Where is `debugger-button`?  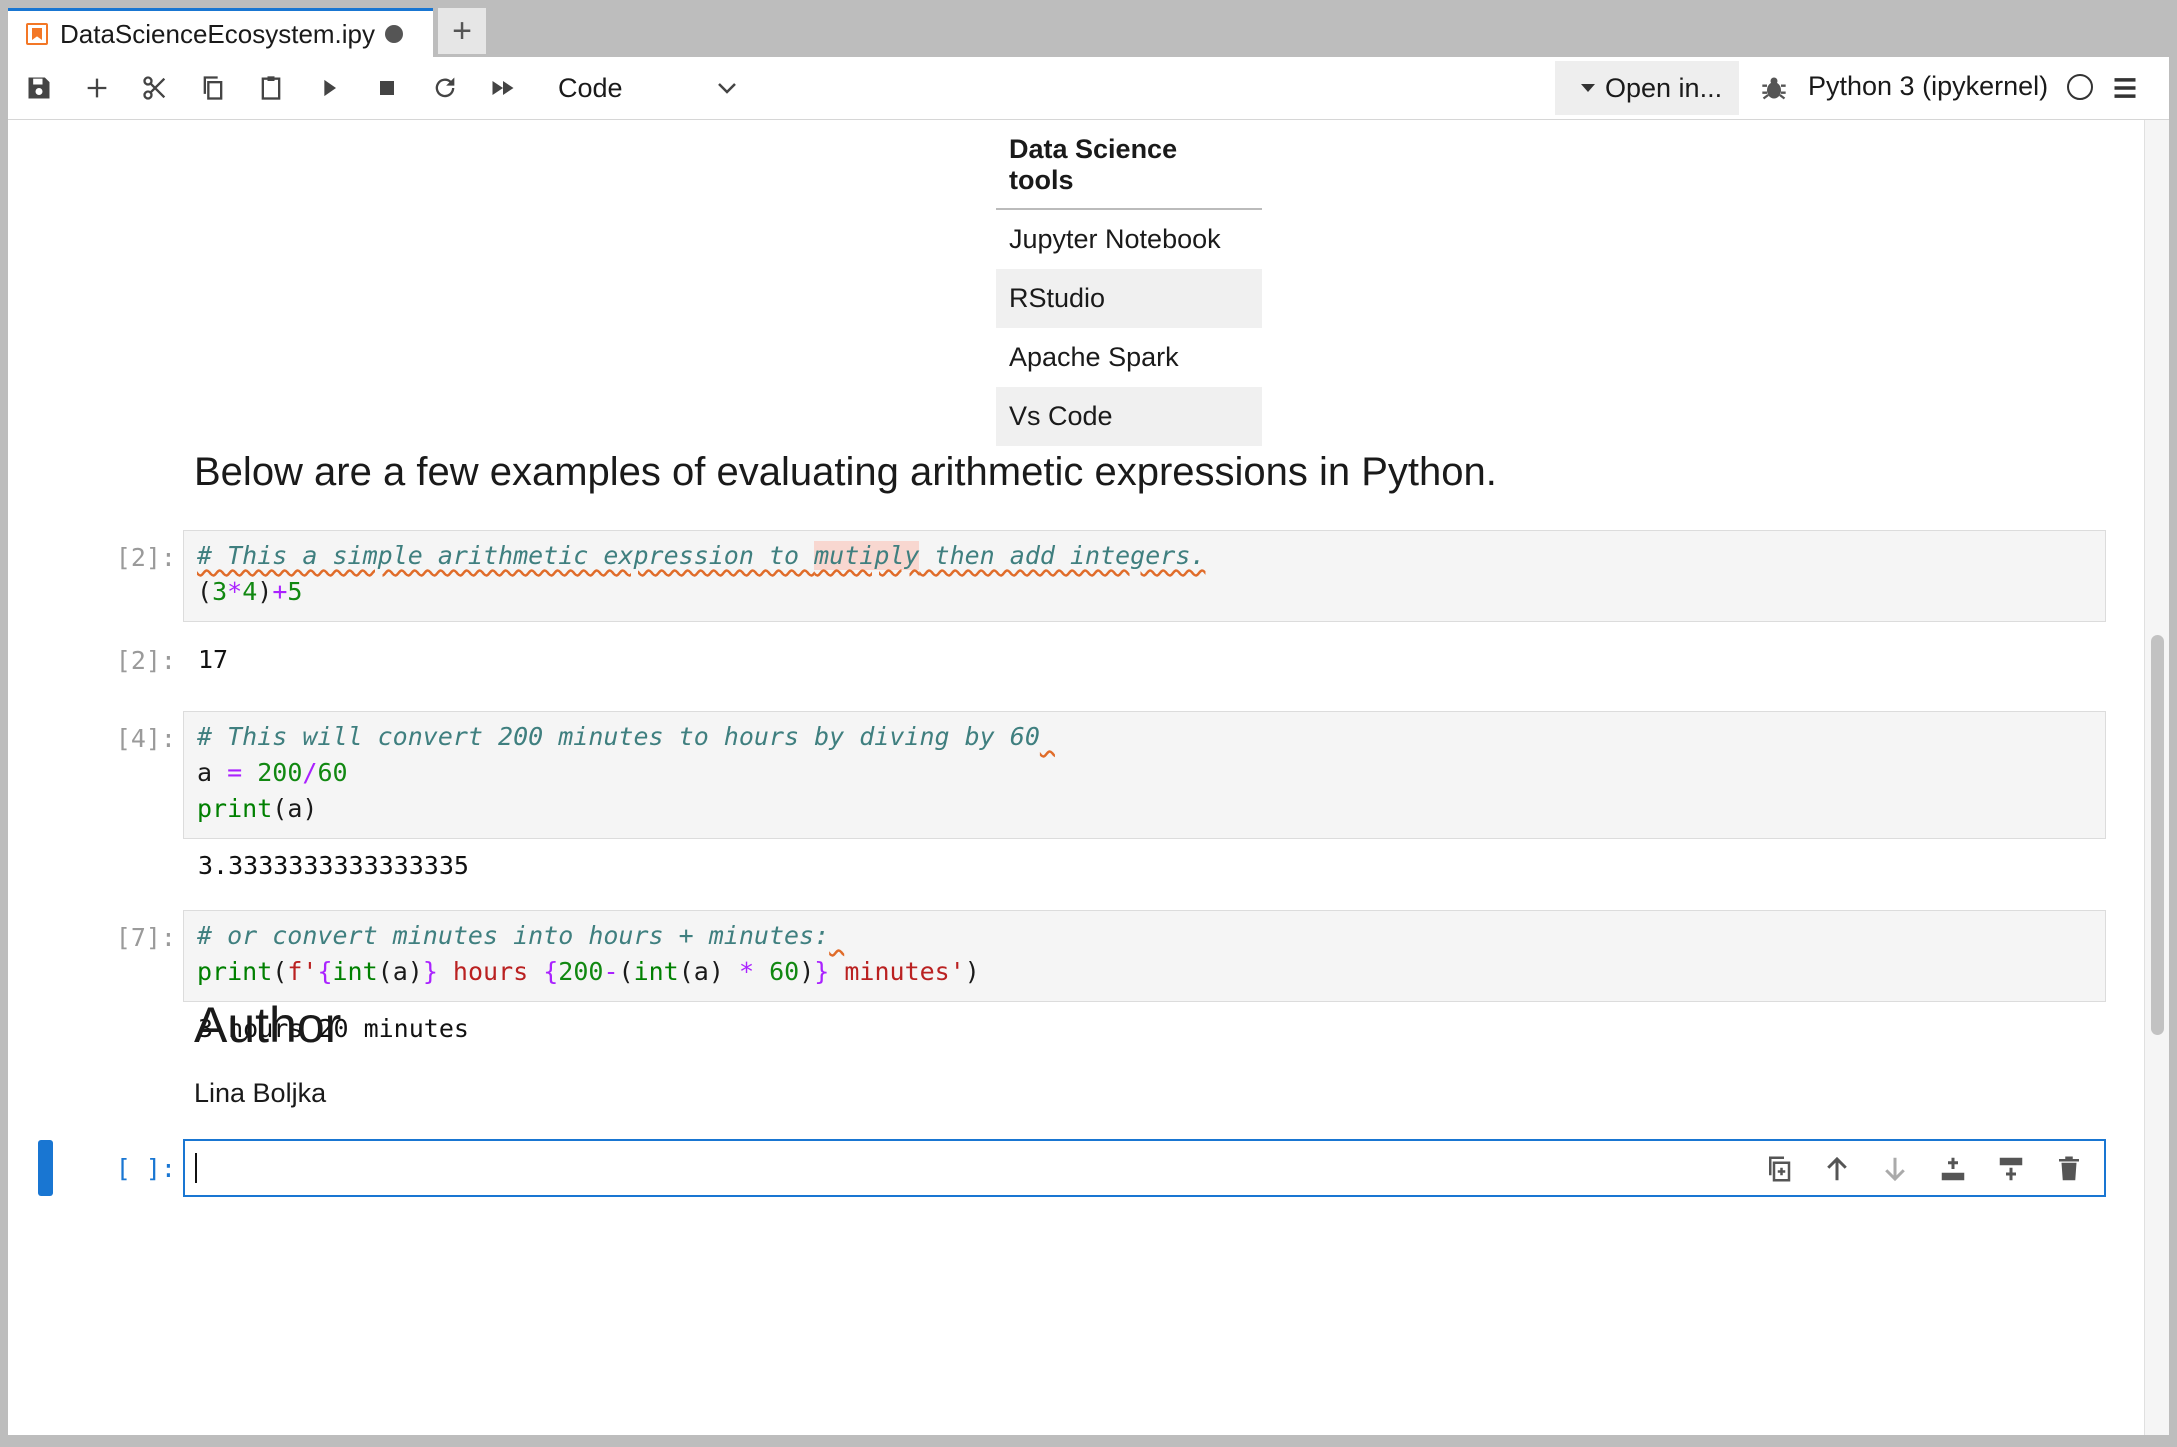
debugger-button is located at coordinates (1774, 88).